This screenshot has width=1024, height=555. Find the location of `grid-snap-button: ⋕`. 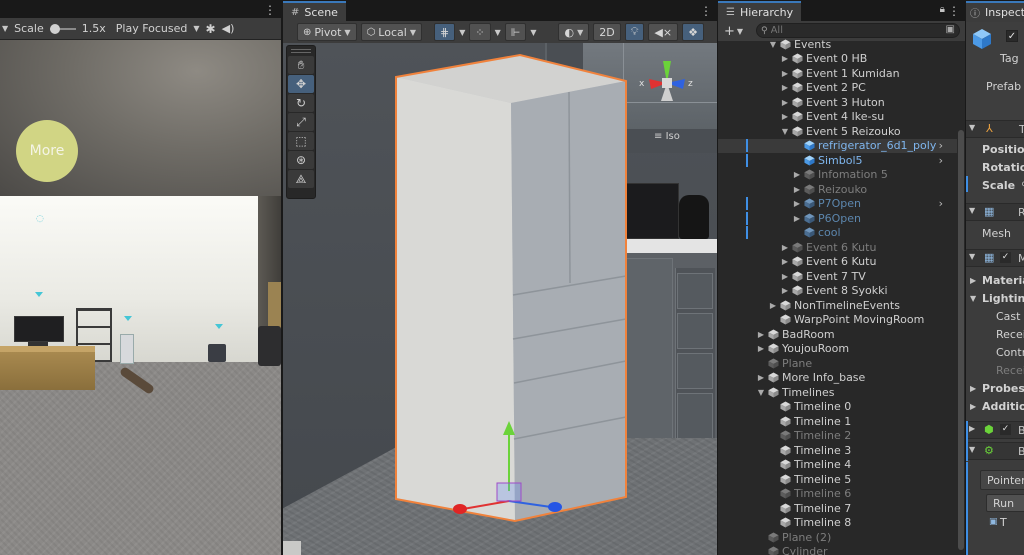

grid-snap-button: ⋕ is located at coordinates (444, 32).